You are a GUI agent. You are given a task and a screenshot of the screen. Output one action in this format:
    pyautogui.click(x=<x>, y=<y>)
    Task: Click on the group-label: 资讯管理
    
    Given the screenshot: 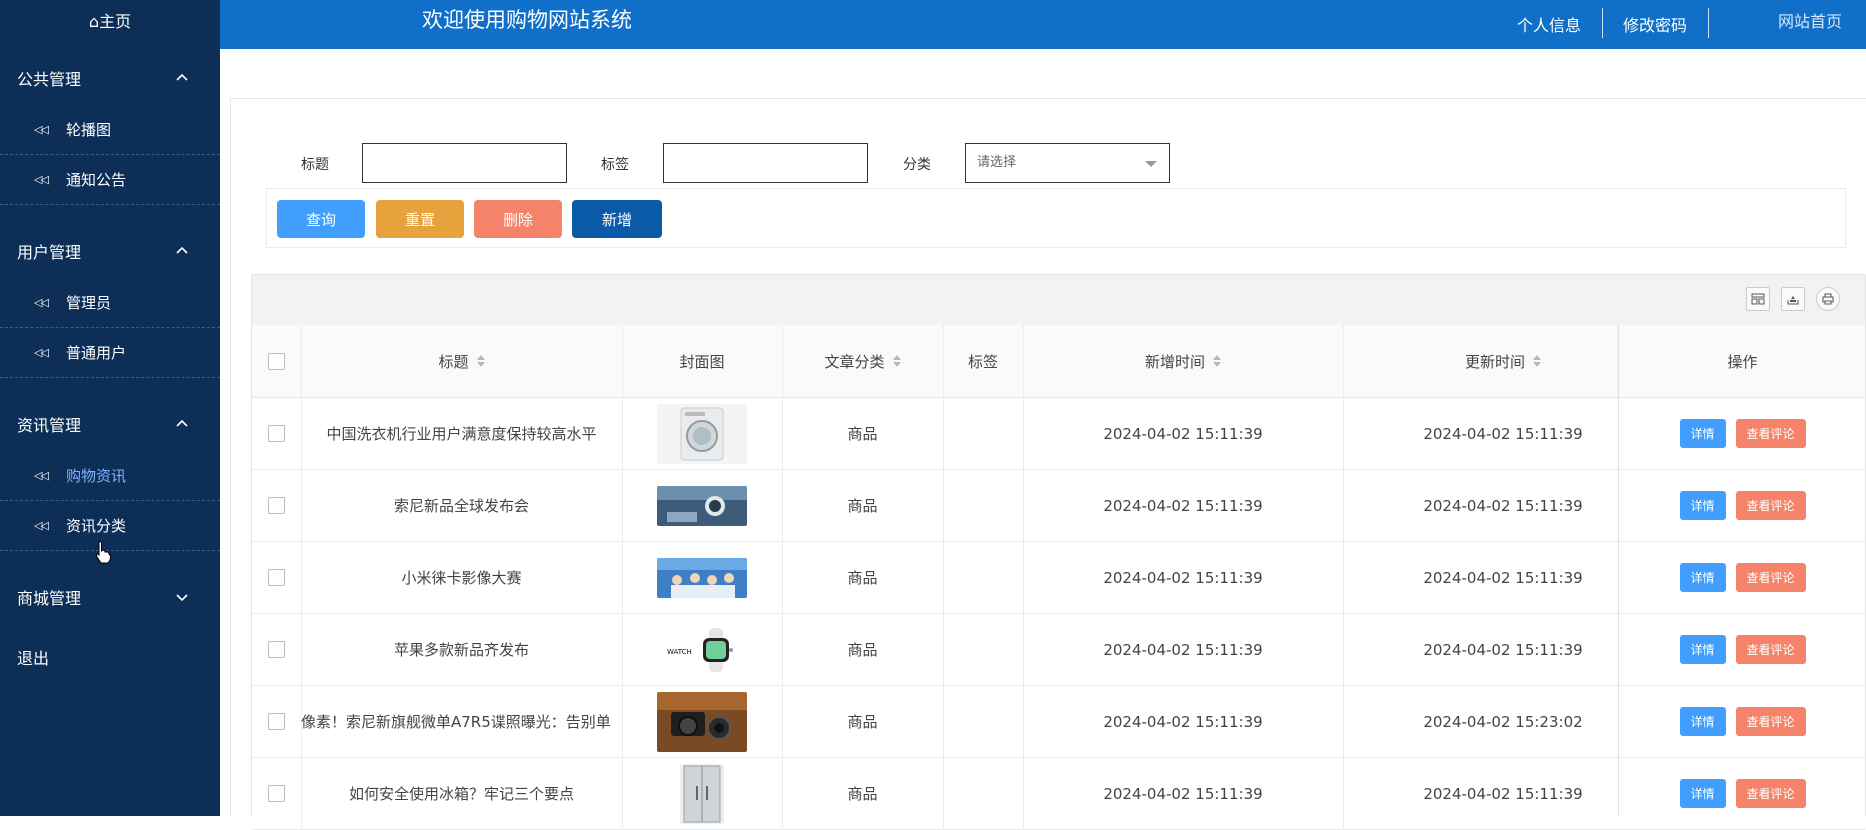 What is the action you would take?
    pyautogui.click(x=49, y=425)
    